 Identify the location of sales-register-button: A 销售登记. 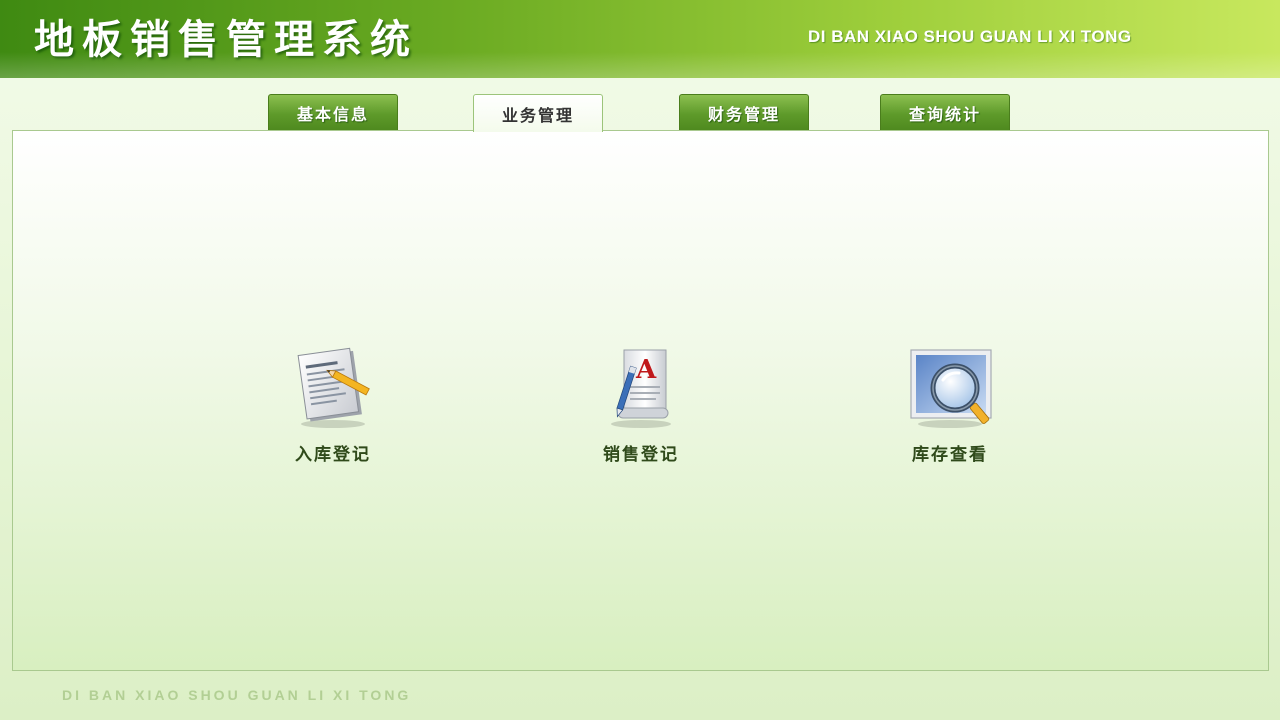
(641, 406).